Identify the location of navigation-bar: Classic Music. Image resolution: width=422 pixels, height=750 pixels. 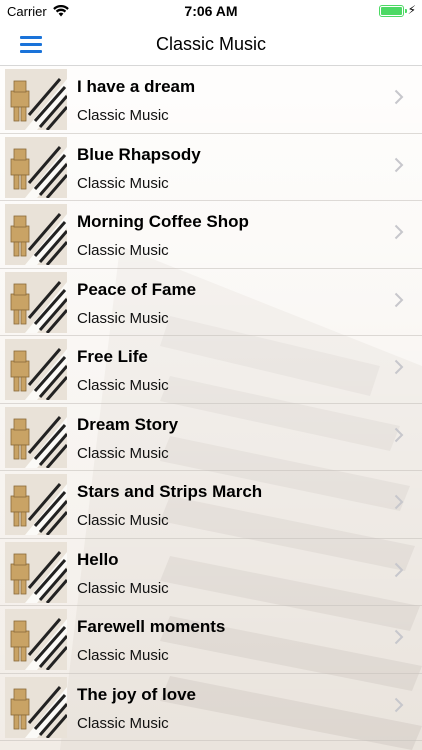
(211, 44).